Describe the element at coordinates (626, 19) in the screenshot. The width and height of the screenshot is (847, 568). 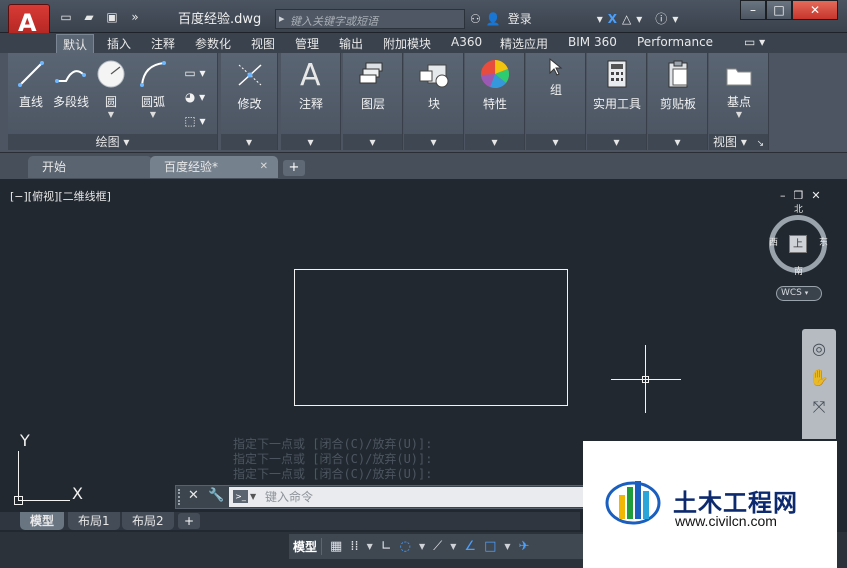
I see `a360-icon: △` at that location.